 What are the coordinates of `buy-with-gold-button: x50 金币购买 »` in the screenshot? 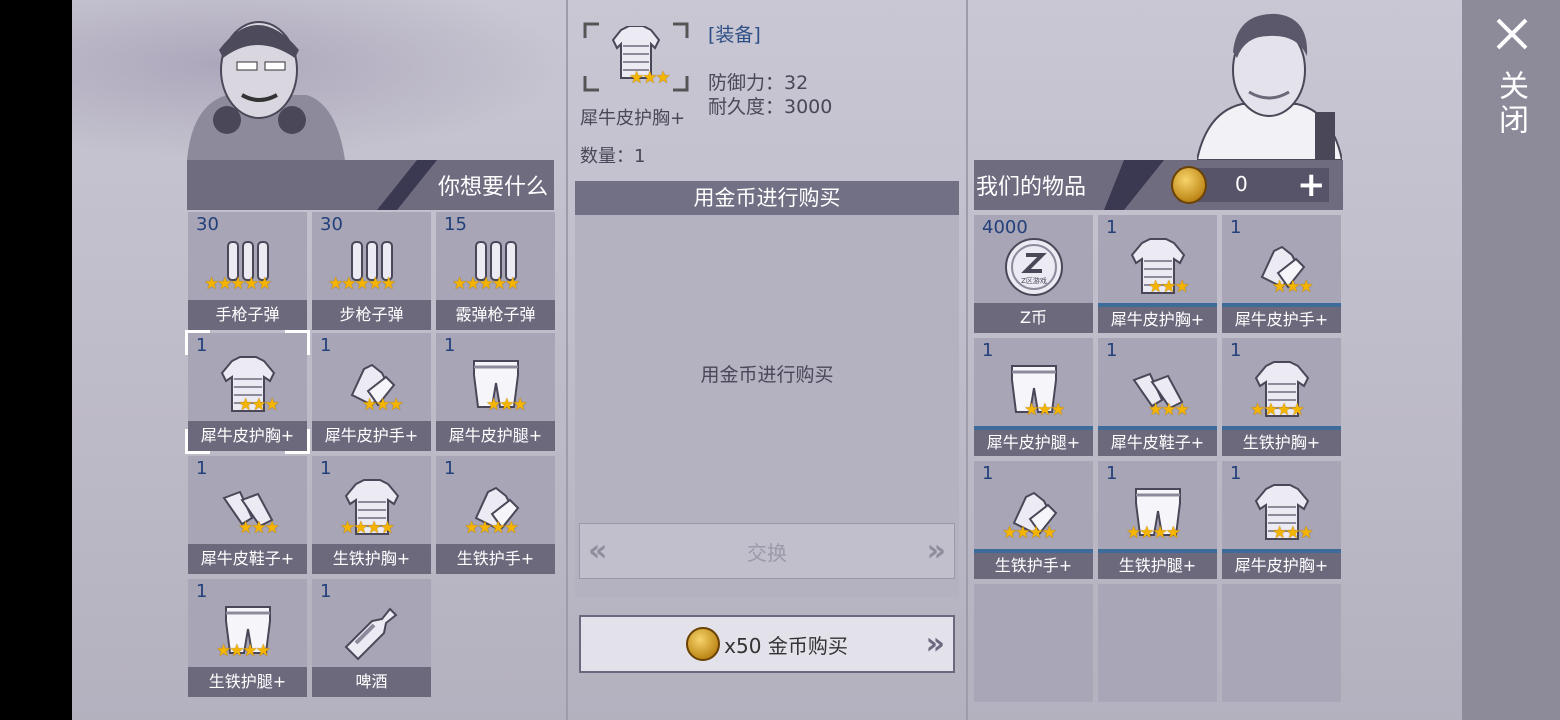 It's located at (767, 644).